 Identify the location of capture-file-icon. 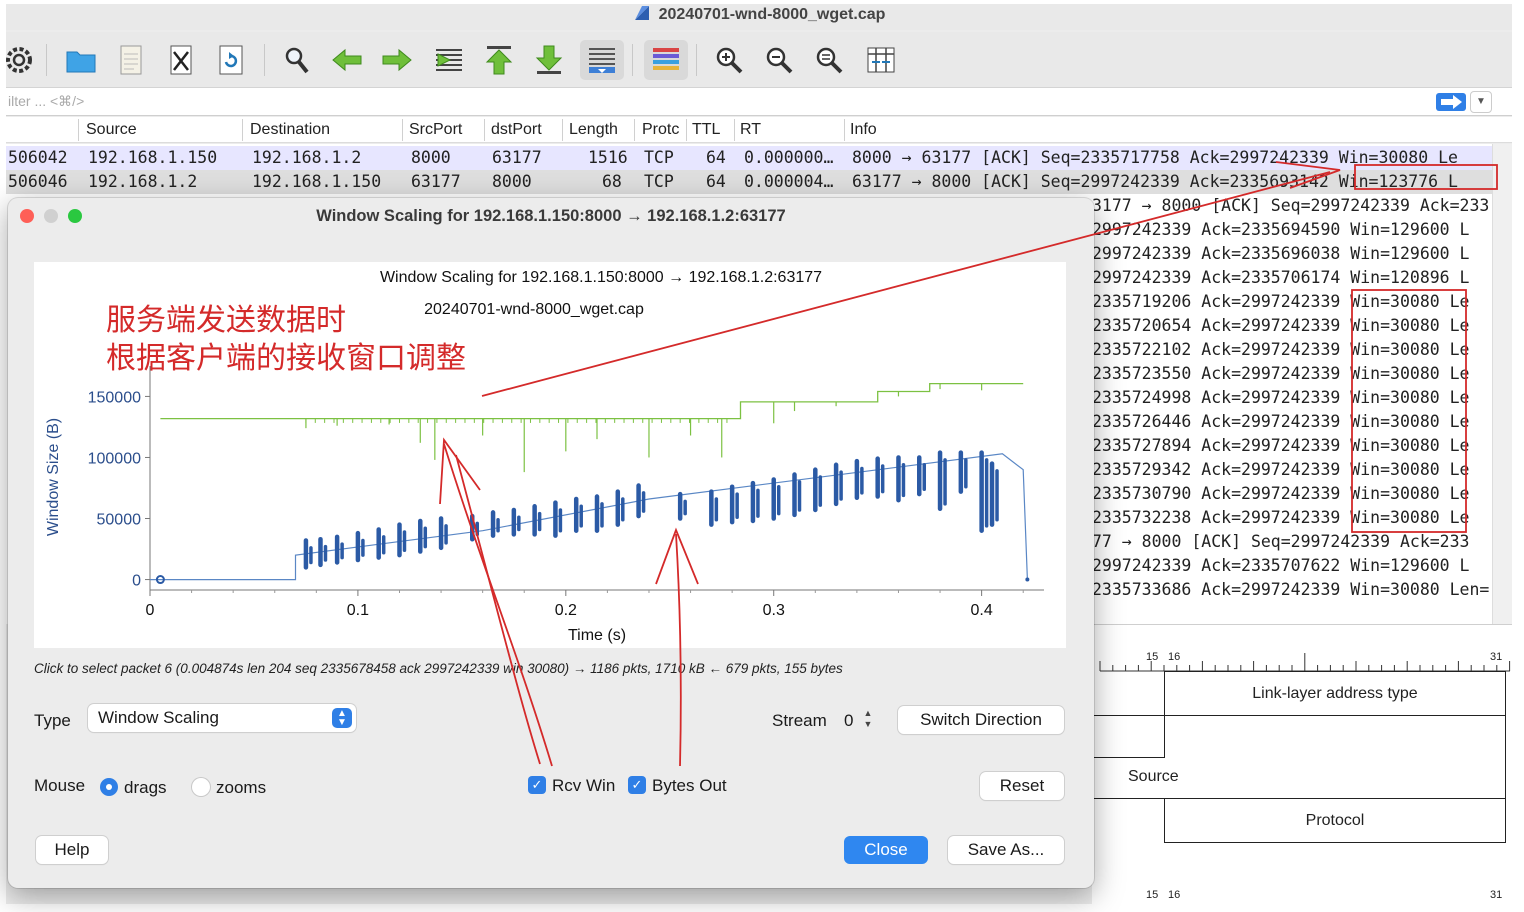
(642, 13).